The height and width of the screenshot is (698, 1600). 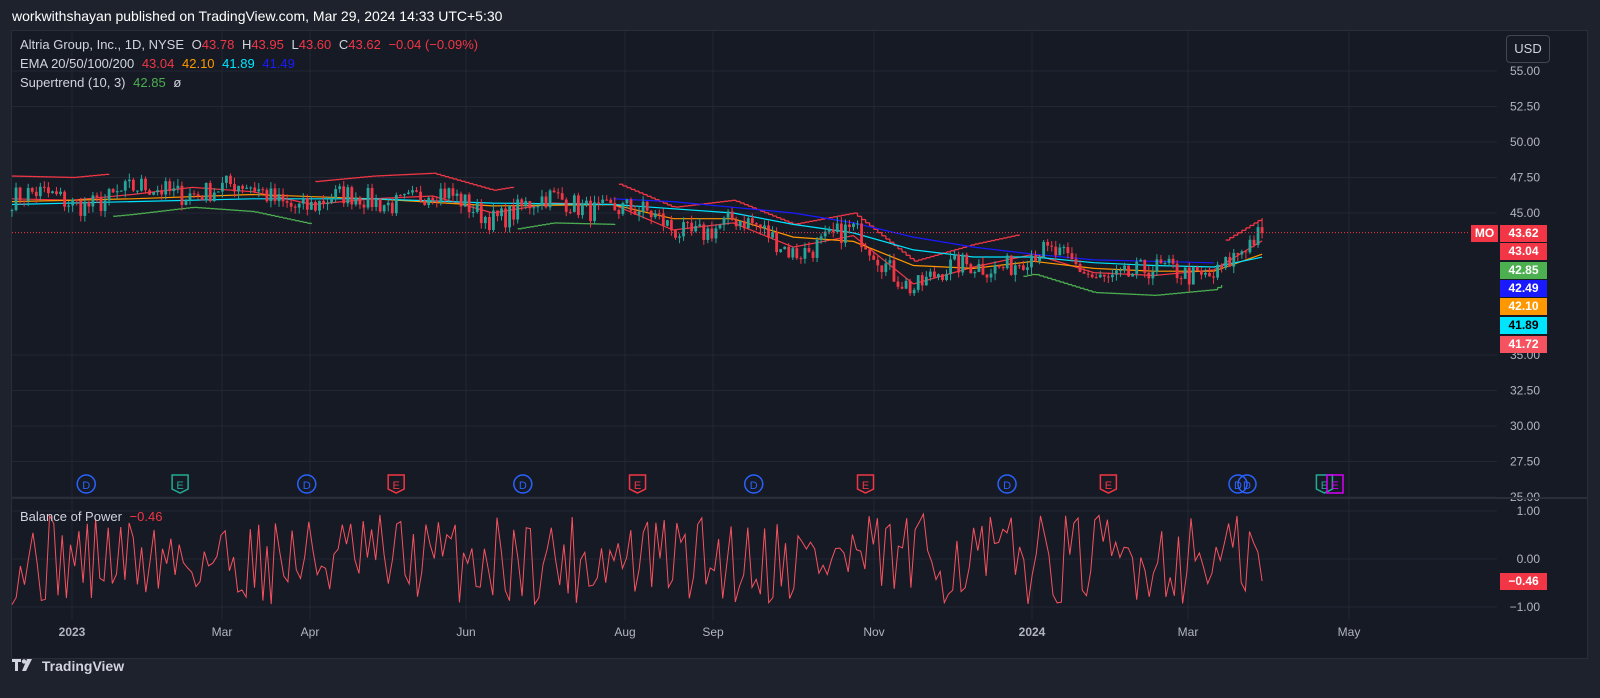 I want to click on supertrend-name: Supertrend (10, 3), so click(x=73, y=82).